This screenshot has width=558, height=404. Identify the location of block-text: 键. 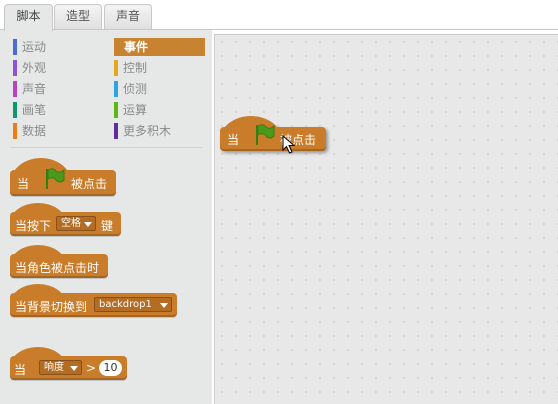
(107, 226).